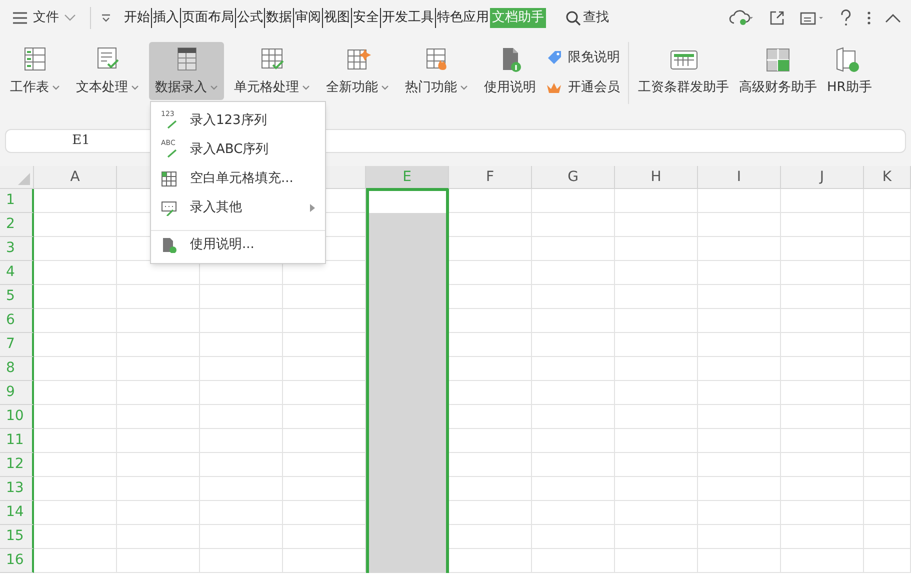 This screenshot has width=911, height=579. Describe the element at coordinates (137, 18) in the screenshot. I see `menu-tab: 开始` at that location.